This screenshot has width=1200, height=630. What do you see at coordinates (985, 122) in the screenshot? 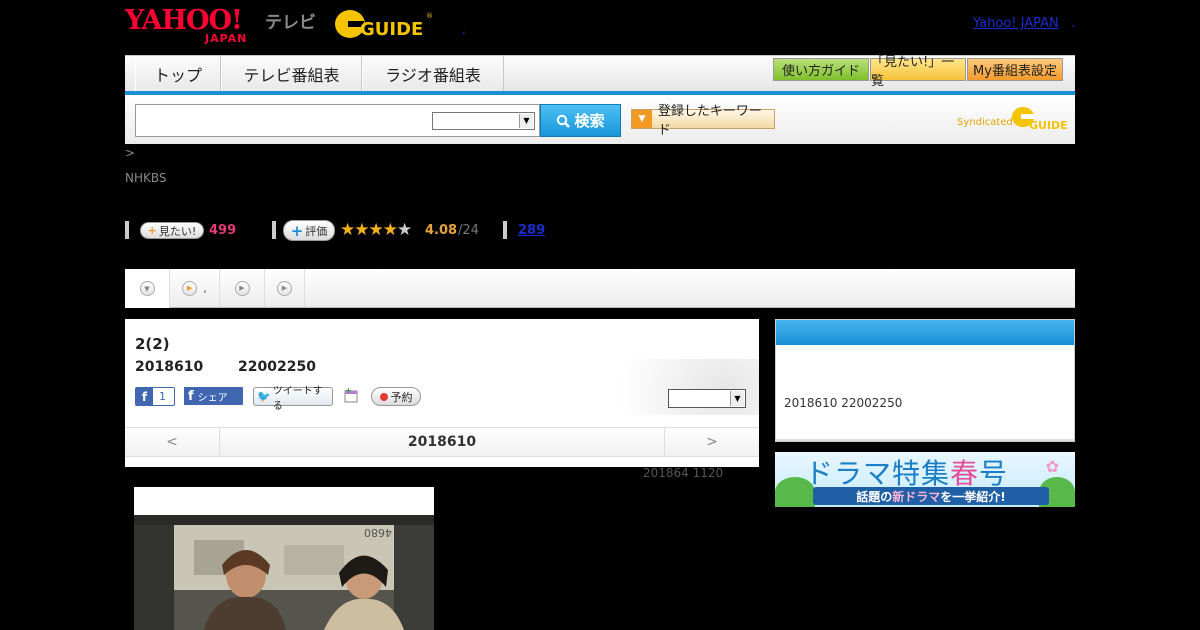
I see `syndicated-text: Syndicated` at bounding box center [985, 122].